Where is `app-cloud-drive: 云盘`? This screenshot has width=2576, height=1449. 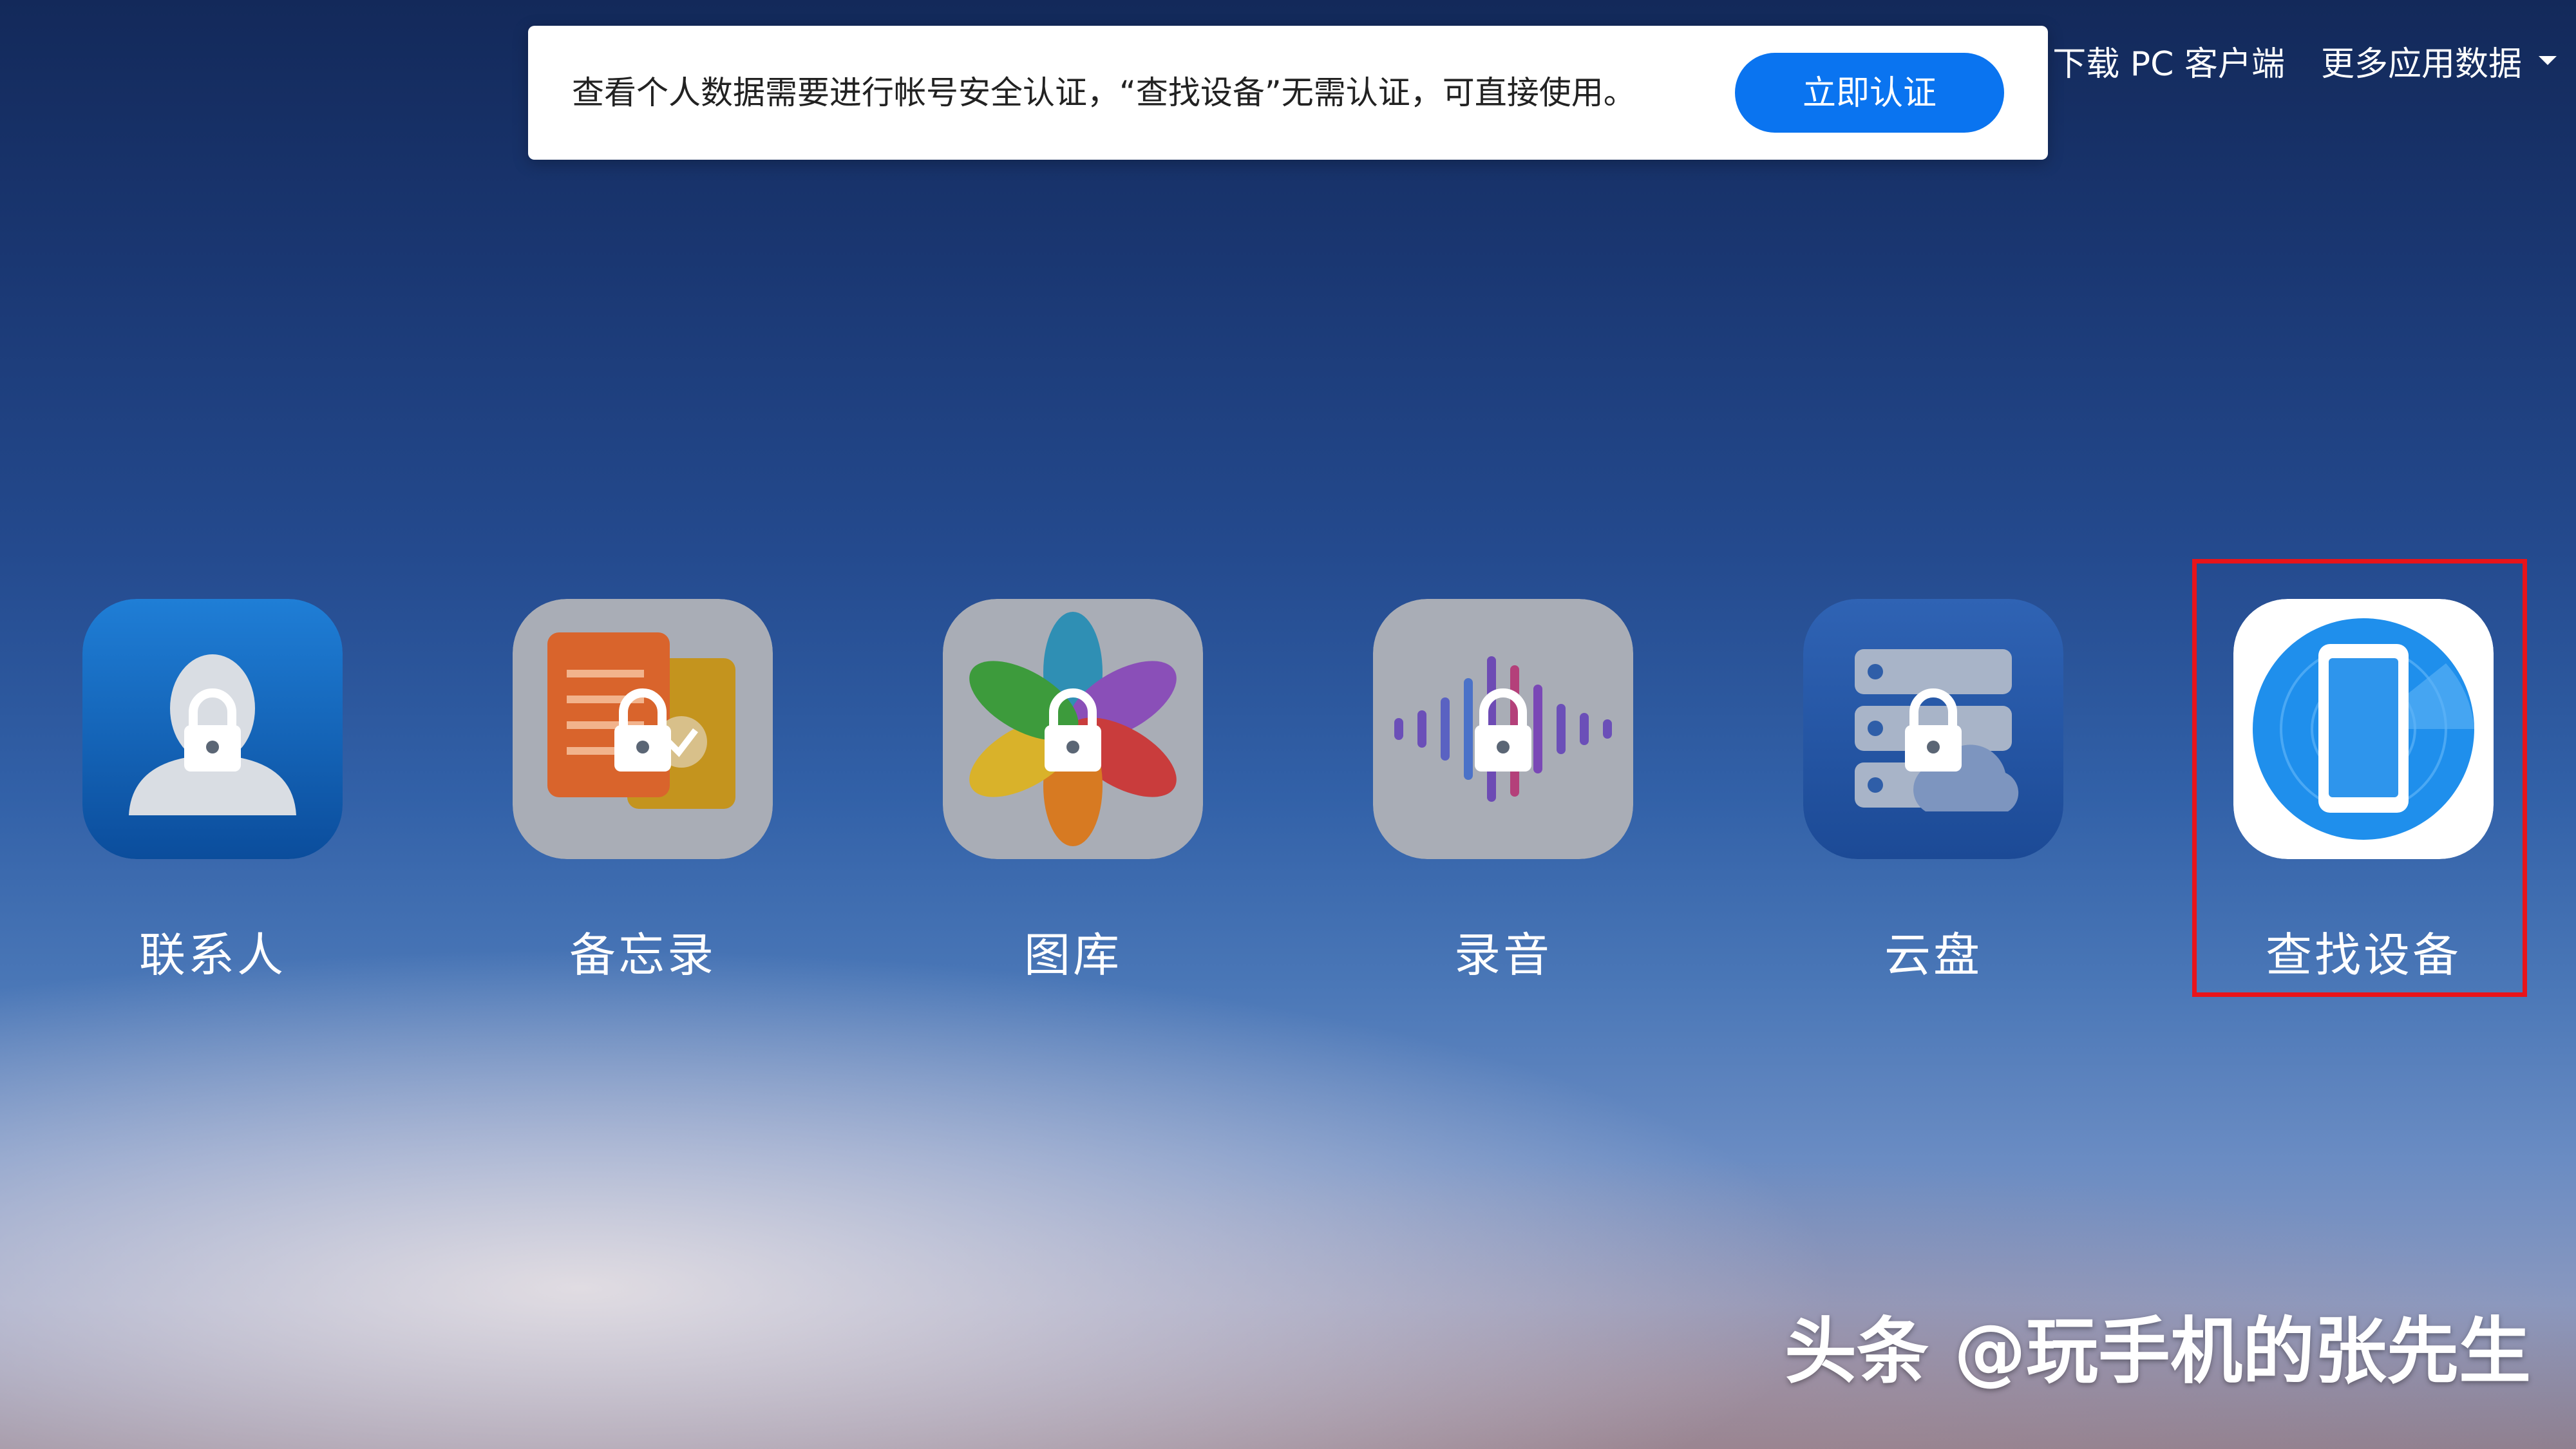 app-cloud-drive: 云盘 is located at coordinates (1933, 792).